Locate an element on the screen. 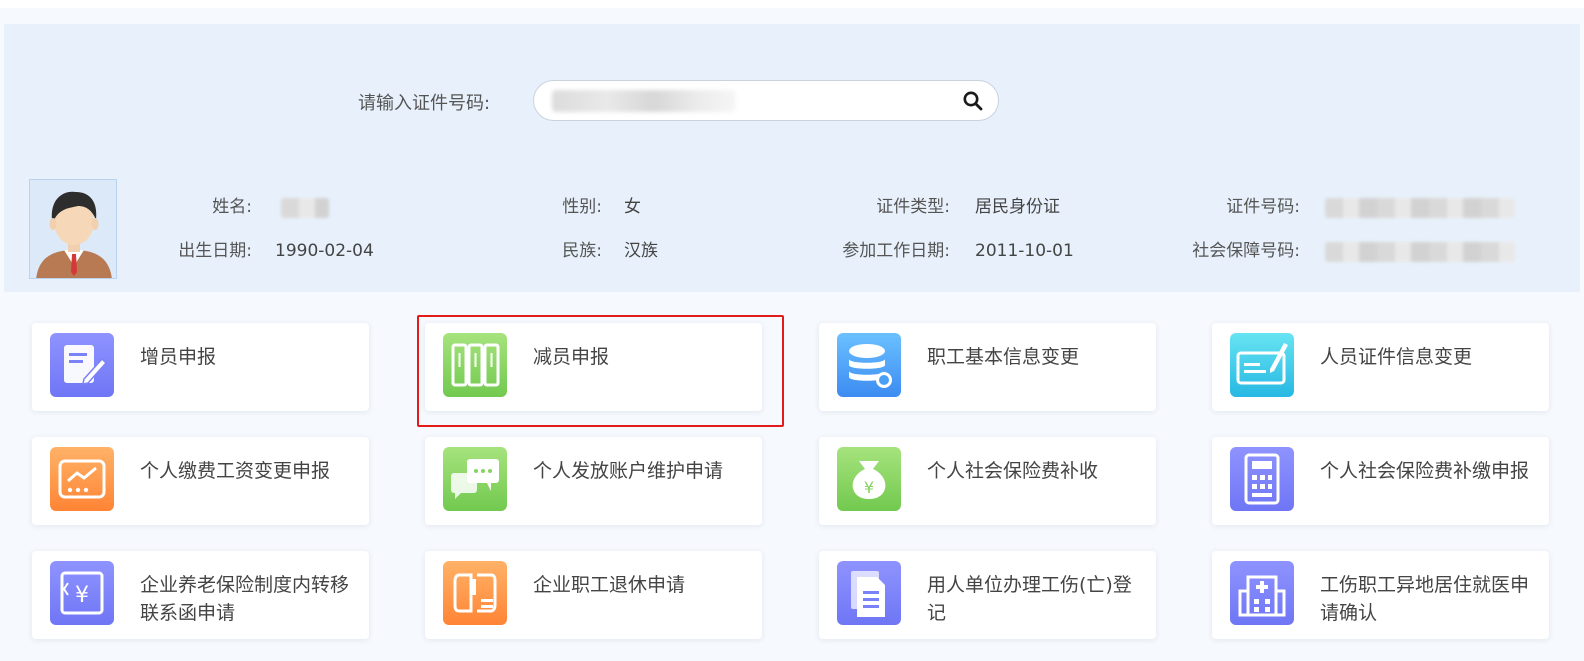 The width and height of the screenshot is (1584, 661). edit-document-icon is located at coordinates (82, 365).